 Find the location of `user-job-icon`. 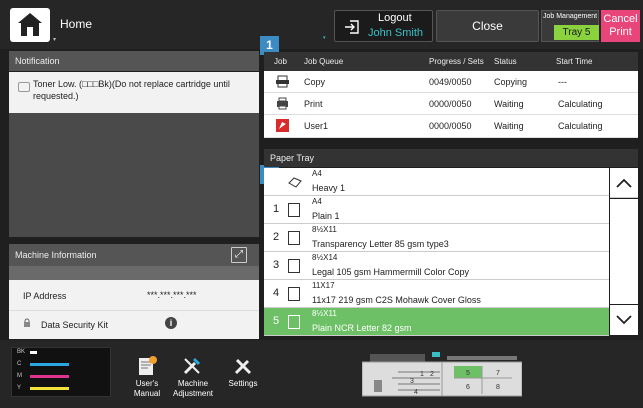

user-job-icon is located at coordinates (282, 125).